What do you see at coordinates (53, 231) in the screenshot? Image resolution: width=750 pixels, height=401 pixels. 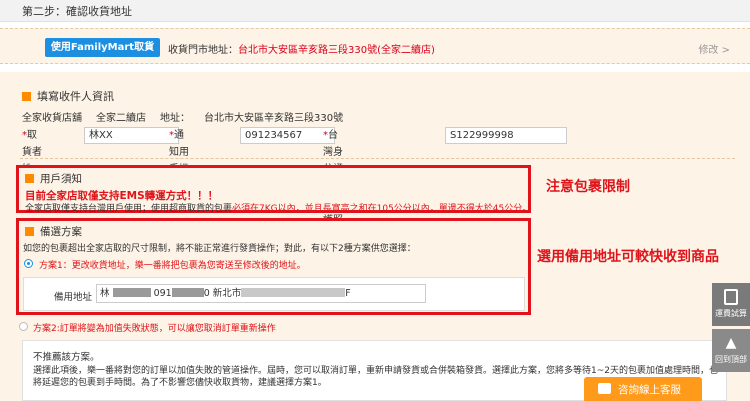 I see `alt-title: 備選方案` at bounding box center [53, 231].